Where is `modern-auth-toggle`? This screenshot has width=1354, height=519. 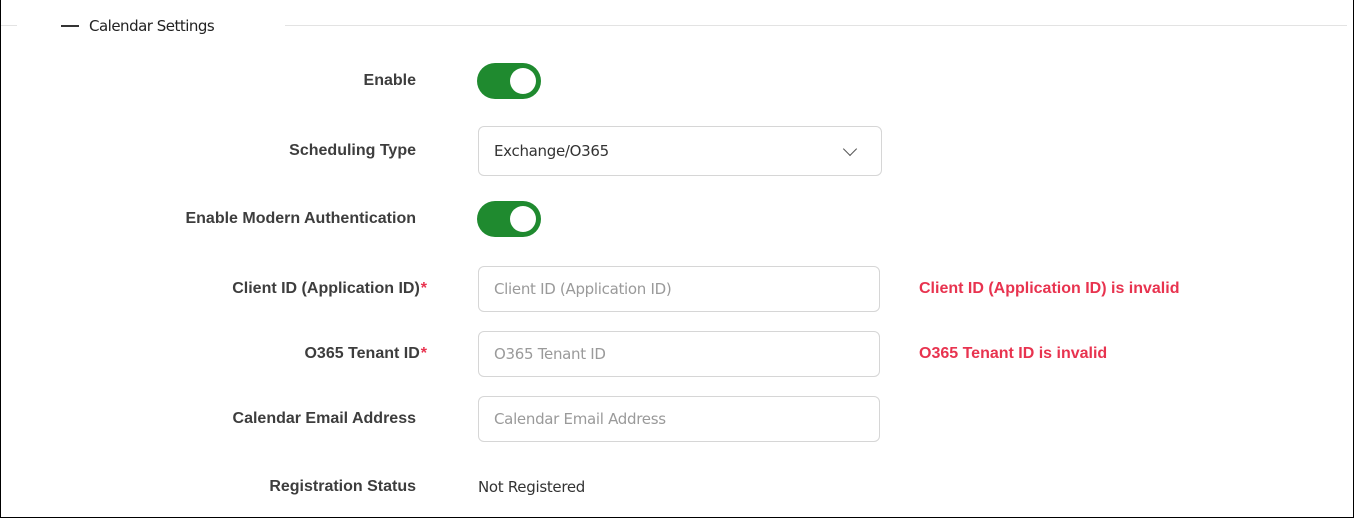 modern-auth-toggle is located at coordinates (509, 219).